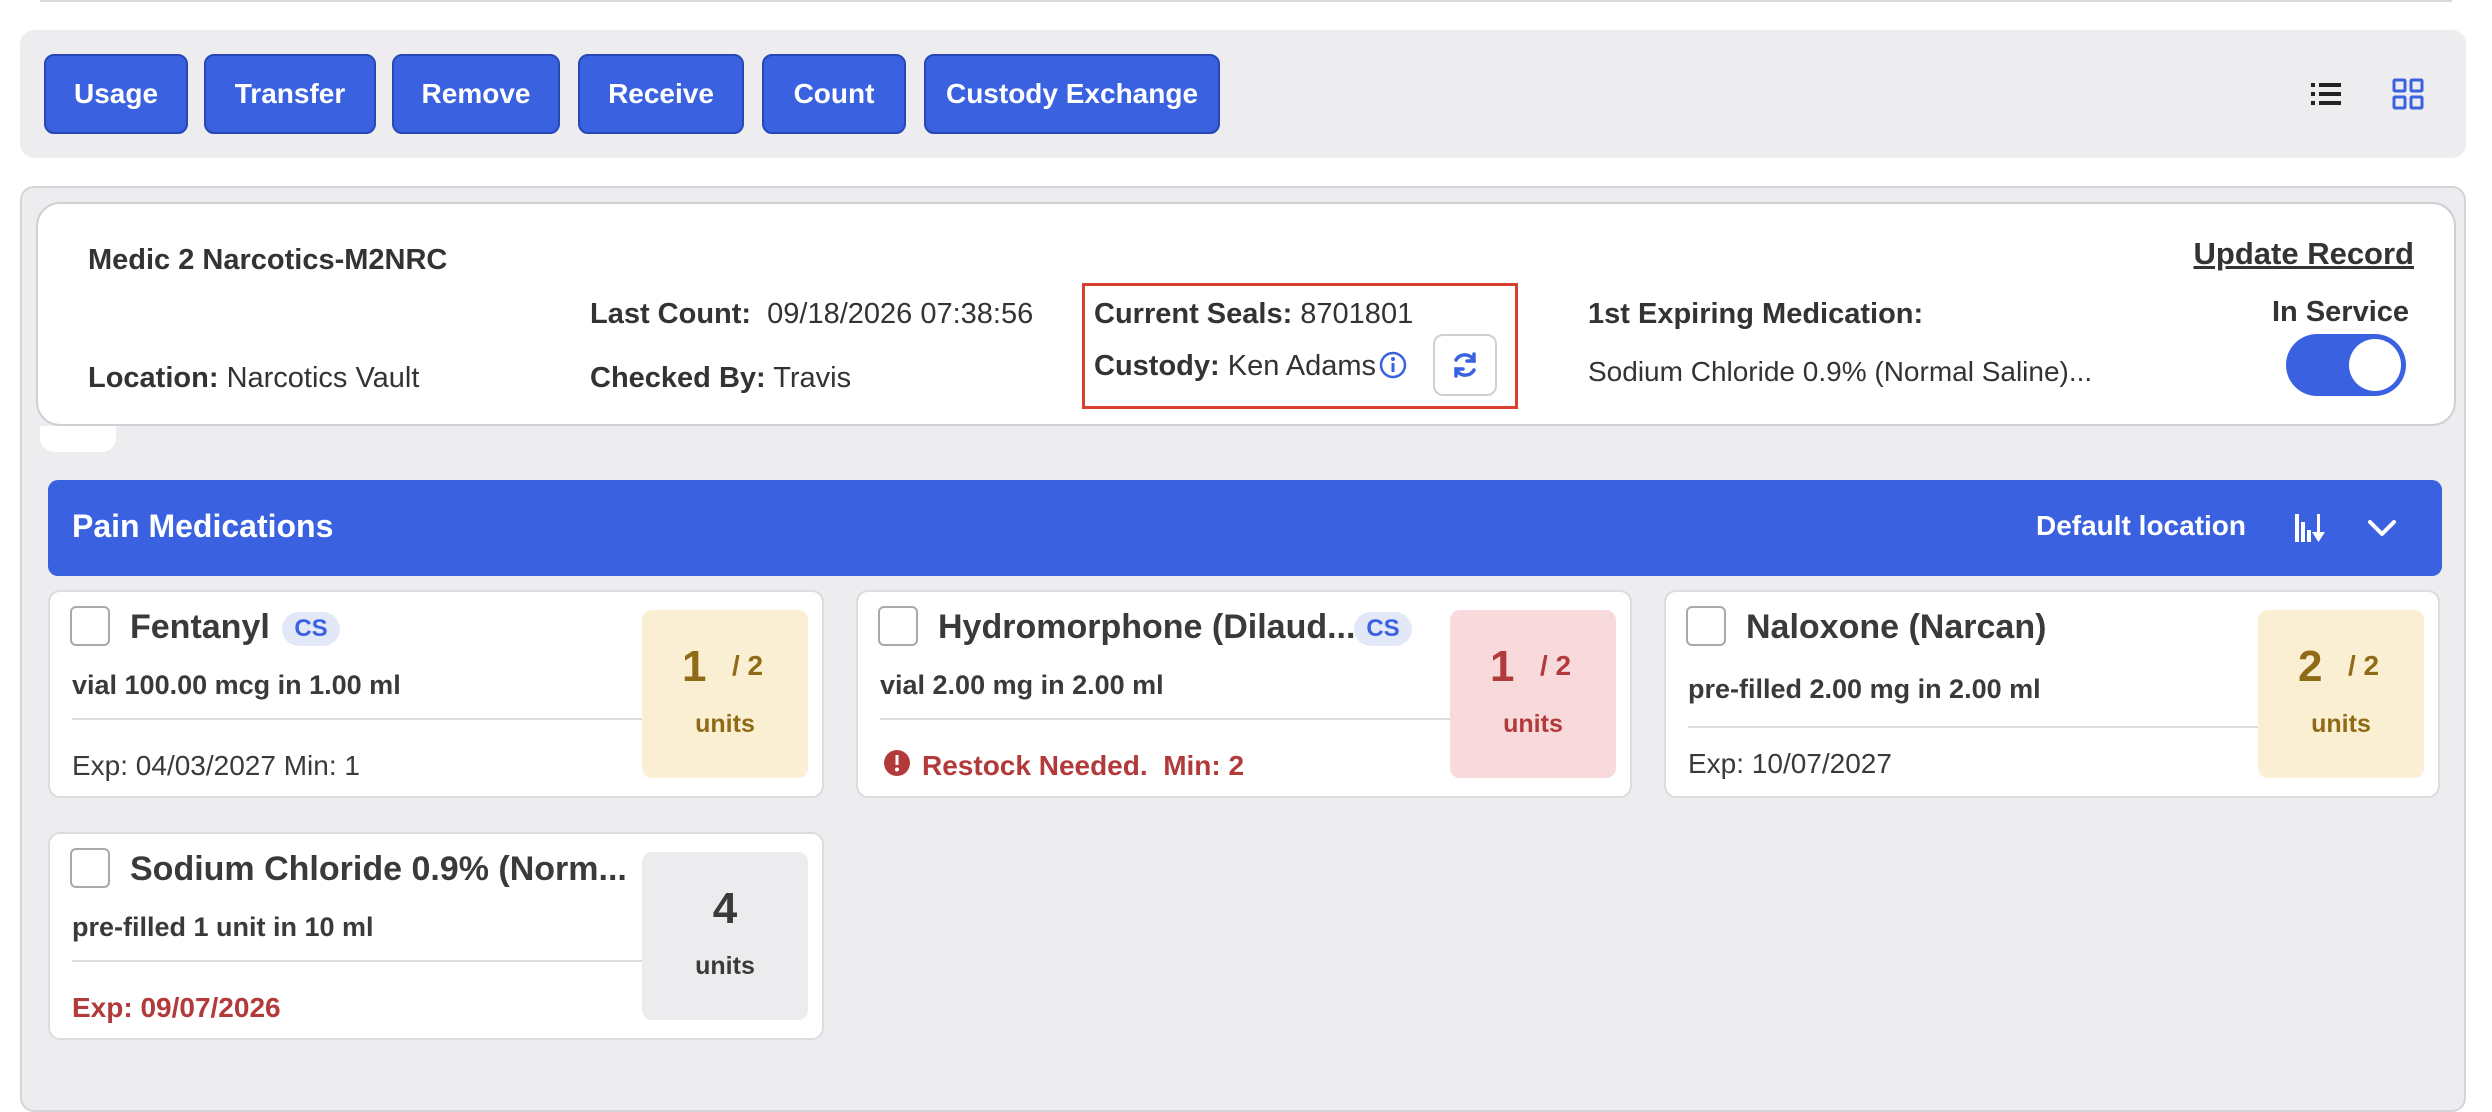  I want to click on last-count-info: Last Count: 09/18/2026 07:38:56, so click(811, 314).